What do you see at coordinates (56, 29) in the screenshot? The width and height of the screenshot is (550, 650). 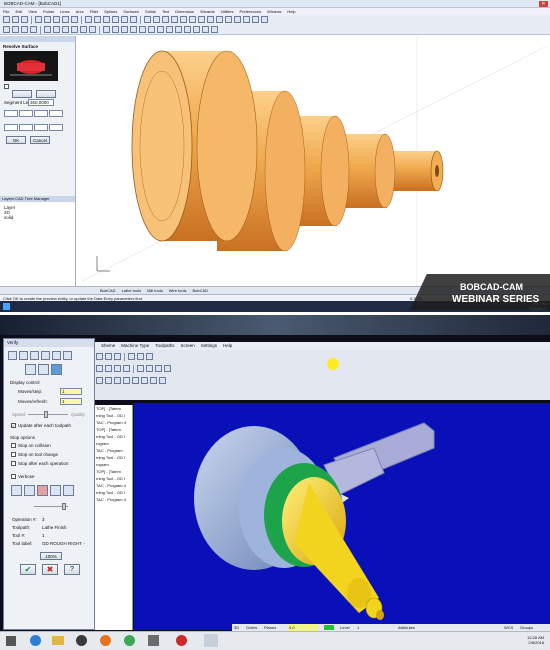 I see `select-all-icon` at bounding box center [56, 29].